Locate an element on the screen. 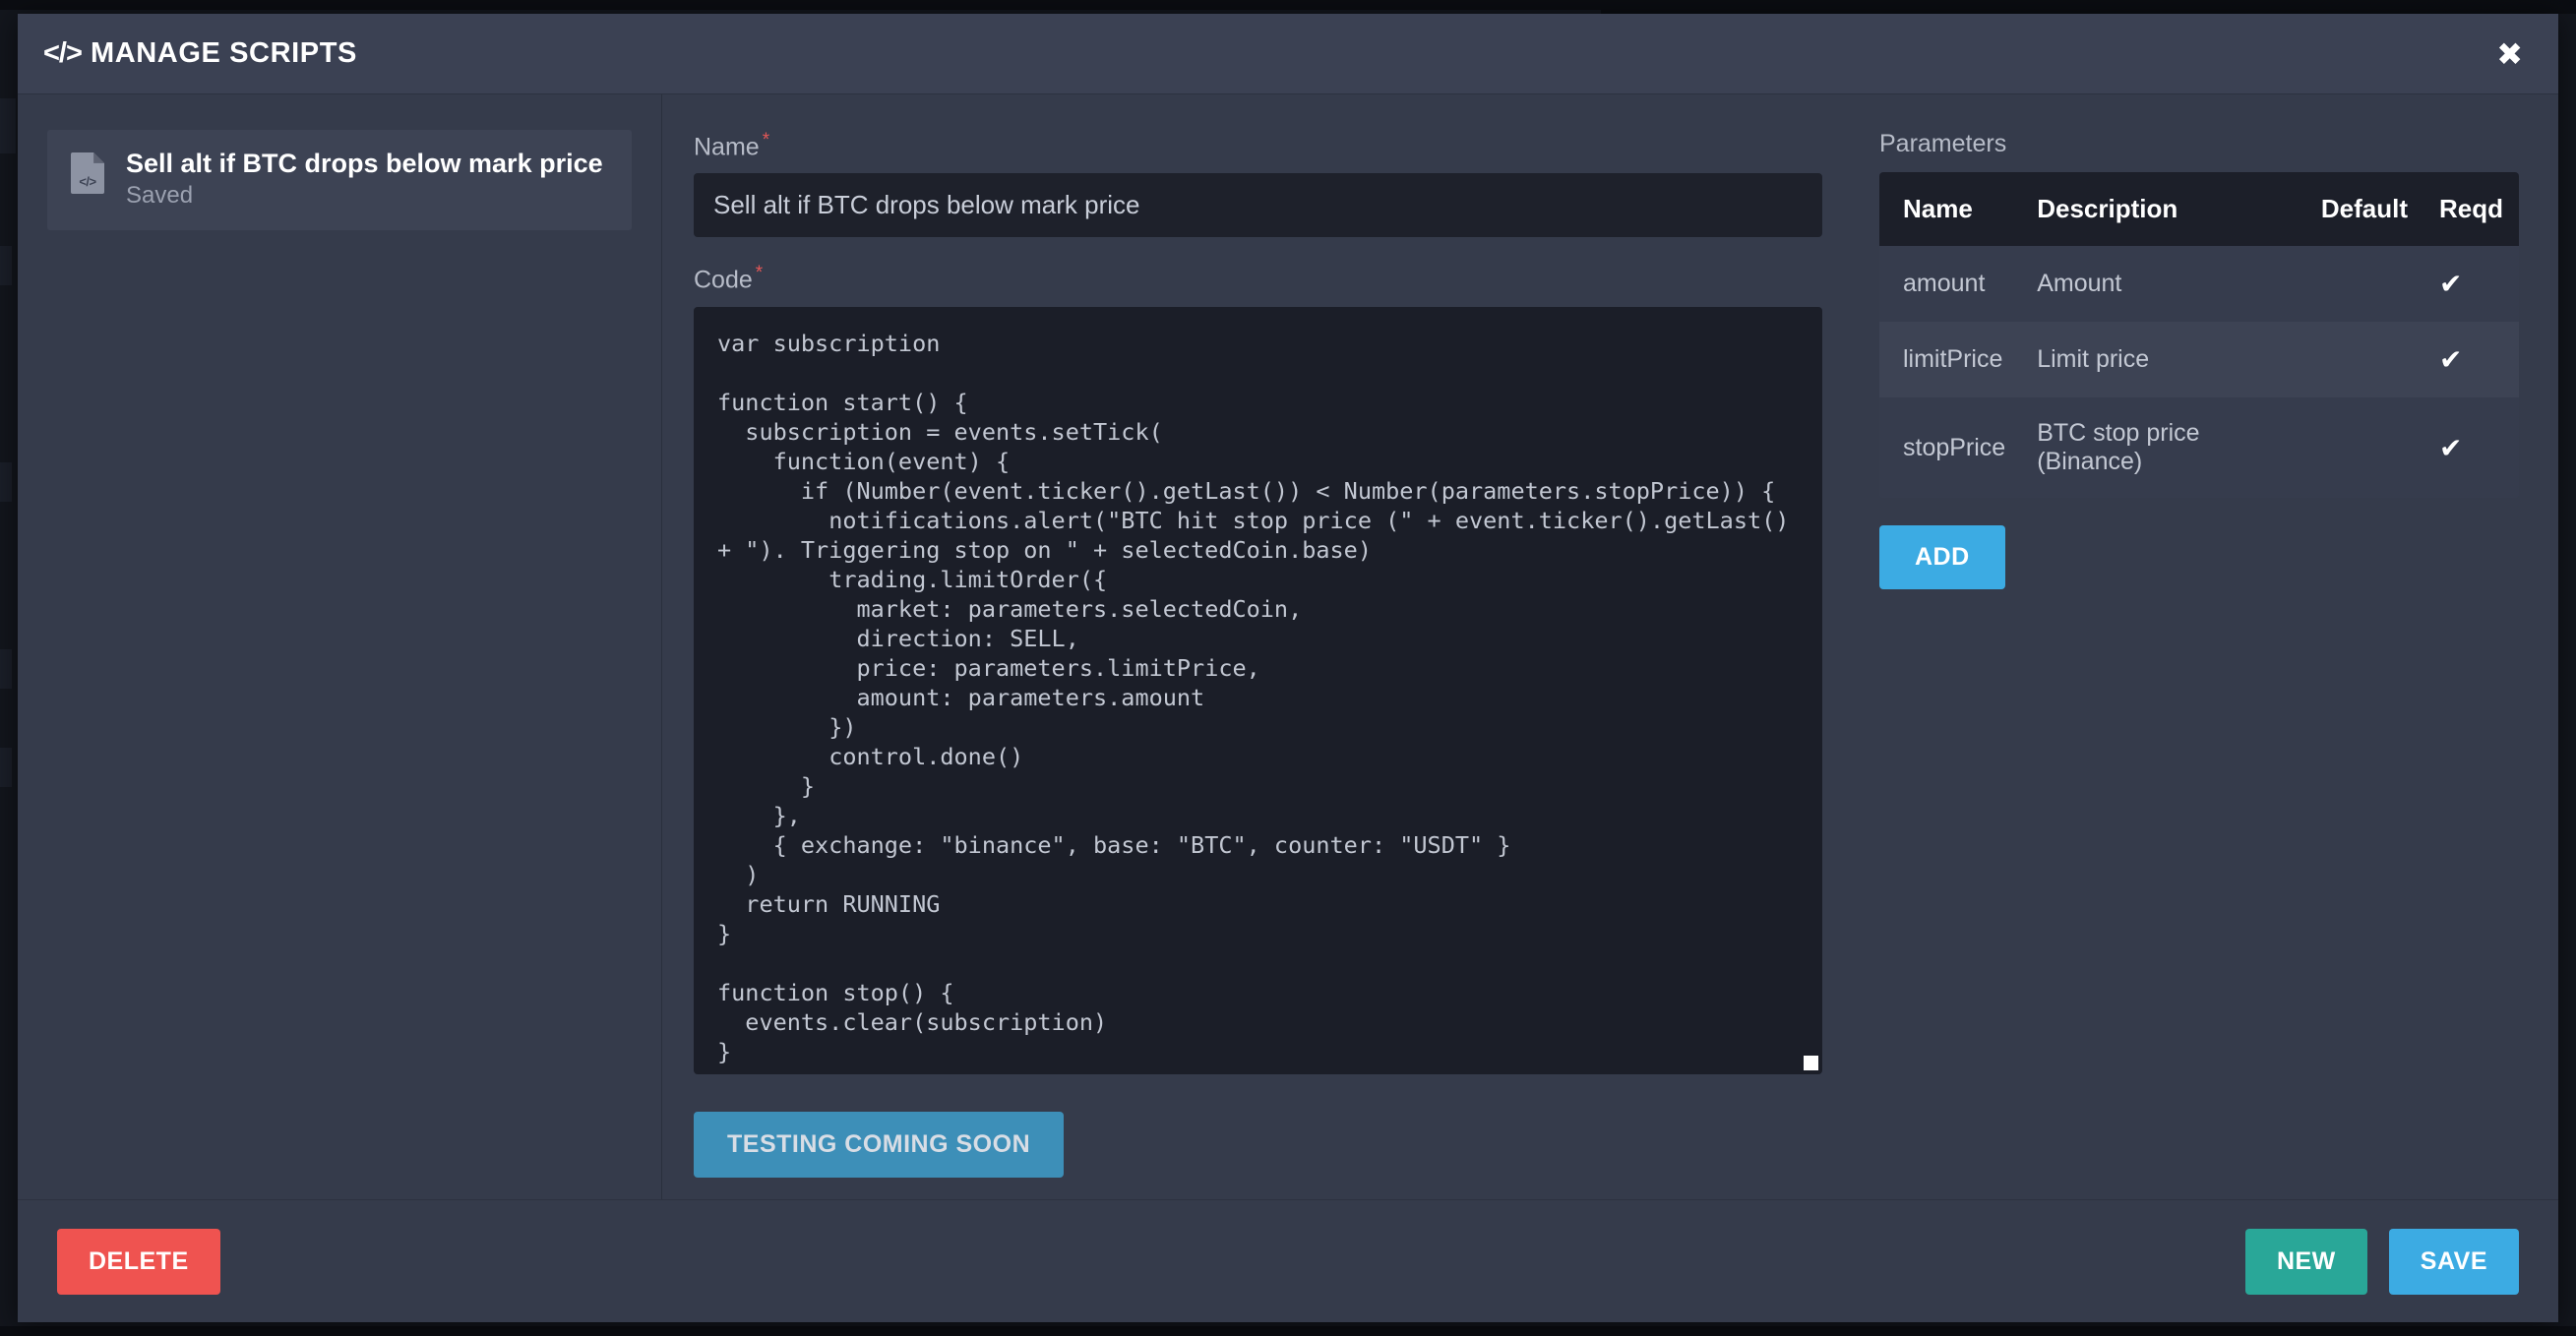 The height and width of the screenshot is (1336, 2576). script-item-status: Saved is located at coordinates (160, 195).